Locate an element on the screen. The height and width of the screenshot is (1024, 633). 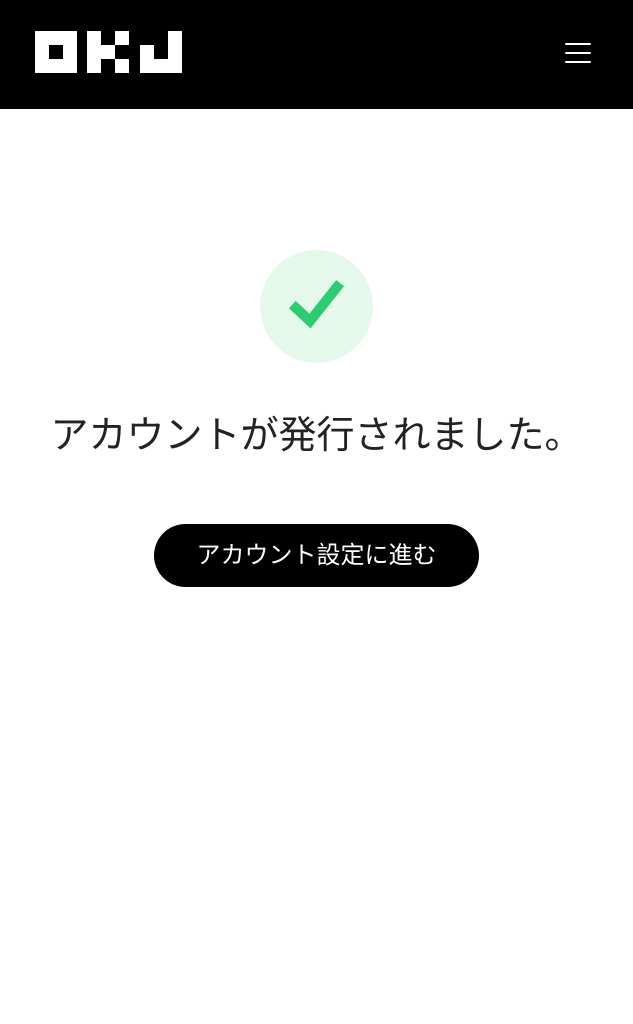
hamburger-menu-icon is located at coordinates (578, 53).